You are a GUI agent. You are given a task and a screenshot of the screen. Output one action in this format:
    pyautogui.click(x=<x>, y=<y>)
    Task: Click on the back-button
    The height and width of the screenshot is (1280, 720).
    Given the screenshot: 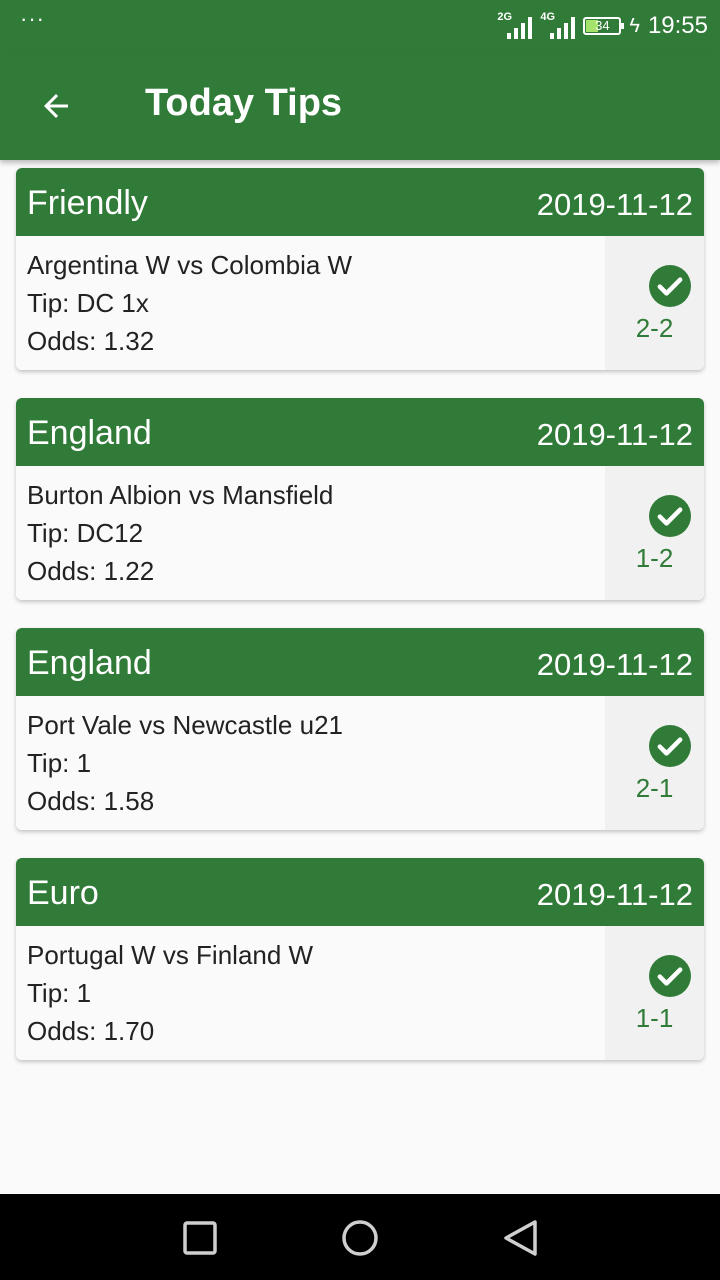 What is the action you would take?
    pyautogui.click(x=56, y=106)
    